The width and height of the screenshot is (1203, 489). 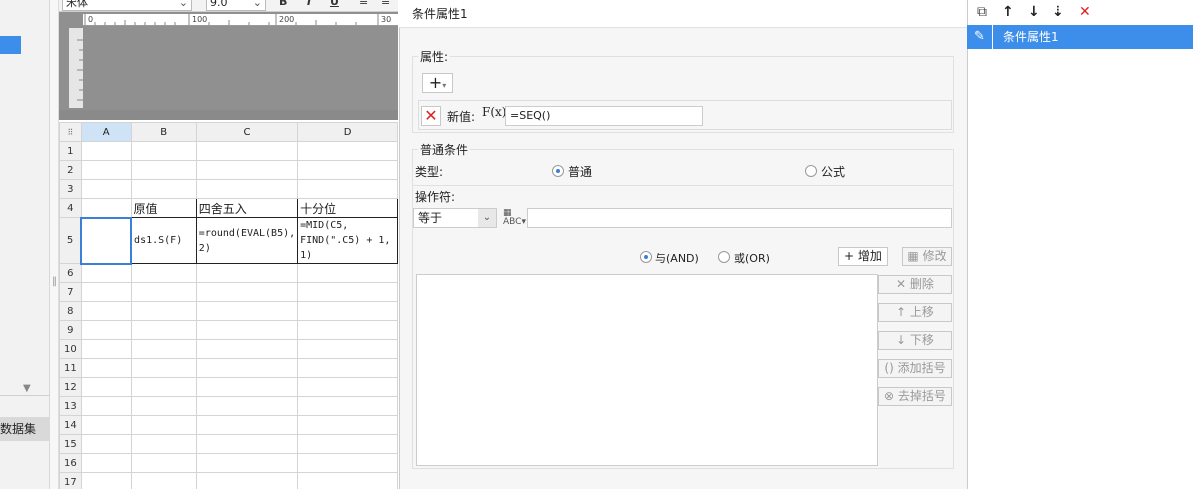 What do you see at coordinates (1034, 12) in the screenshot?
I see `arrow-down-icon: ↓` at bounding box center [1034, 12].